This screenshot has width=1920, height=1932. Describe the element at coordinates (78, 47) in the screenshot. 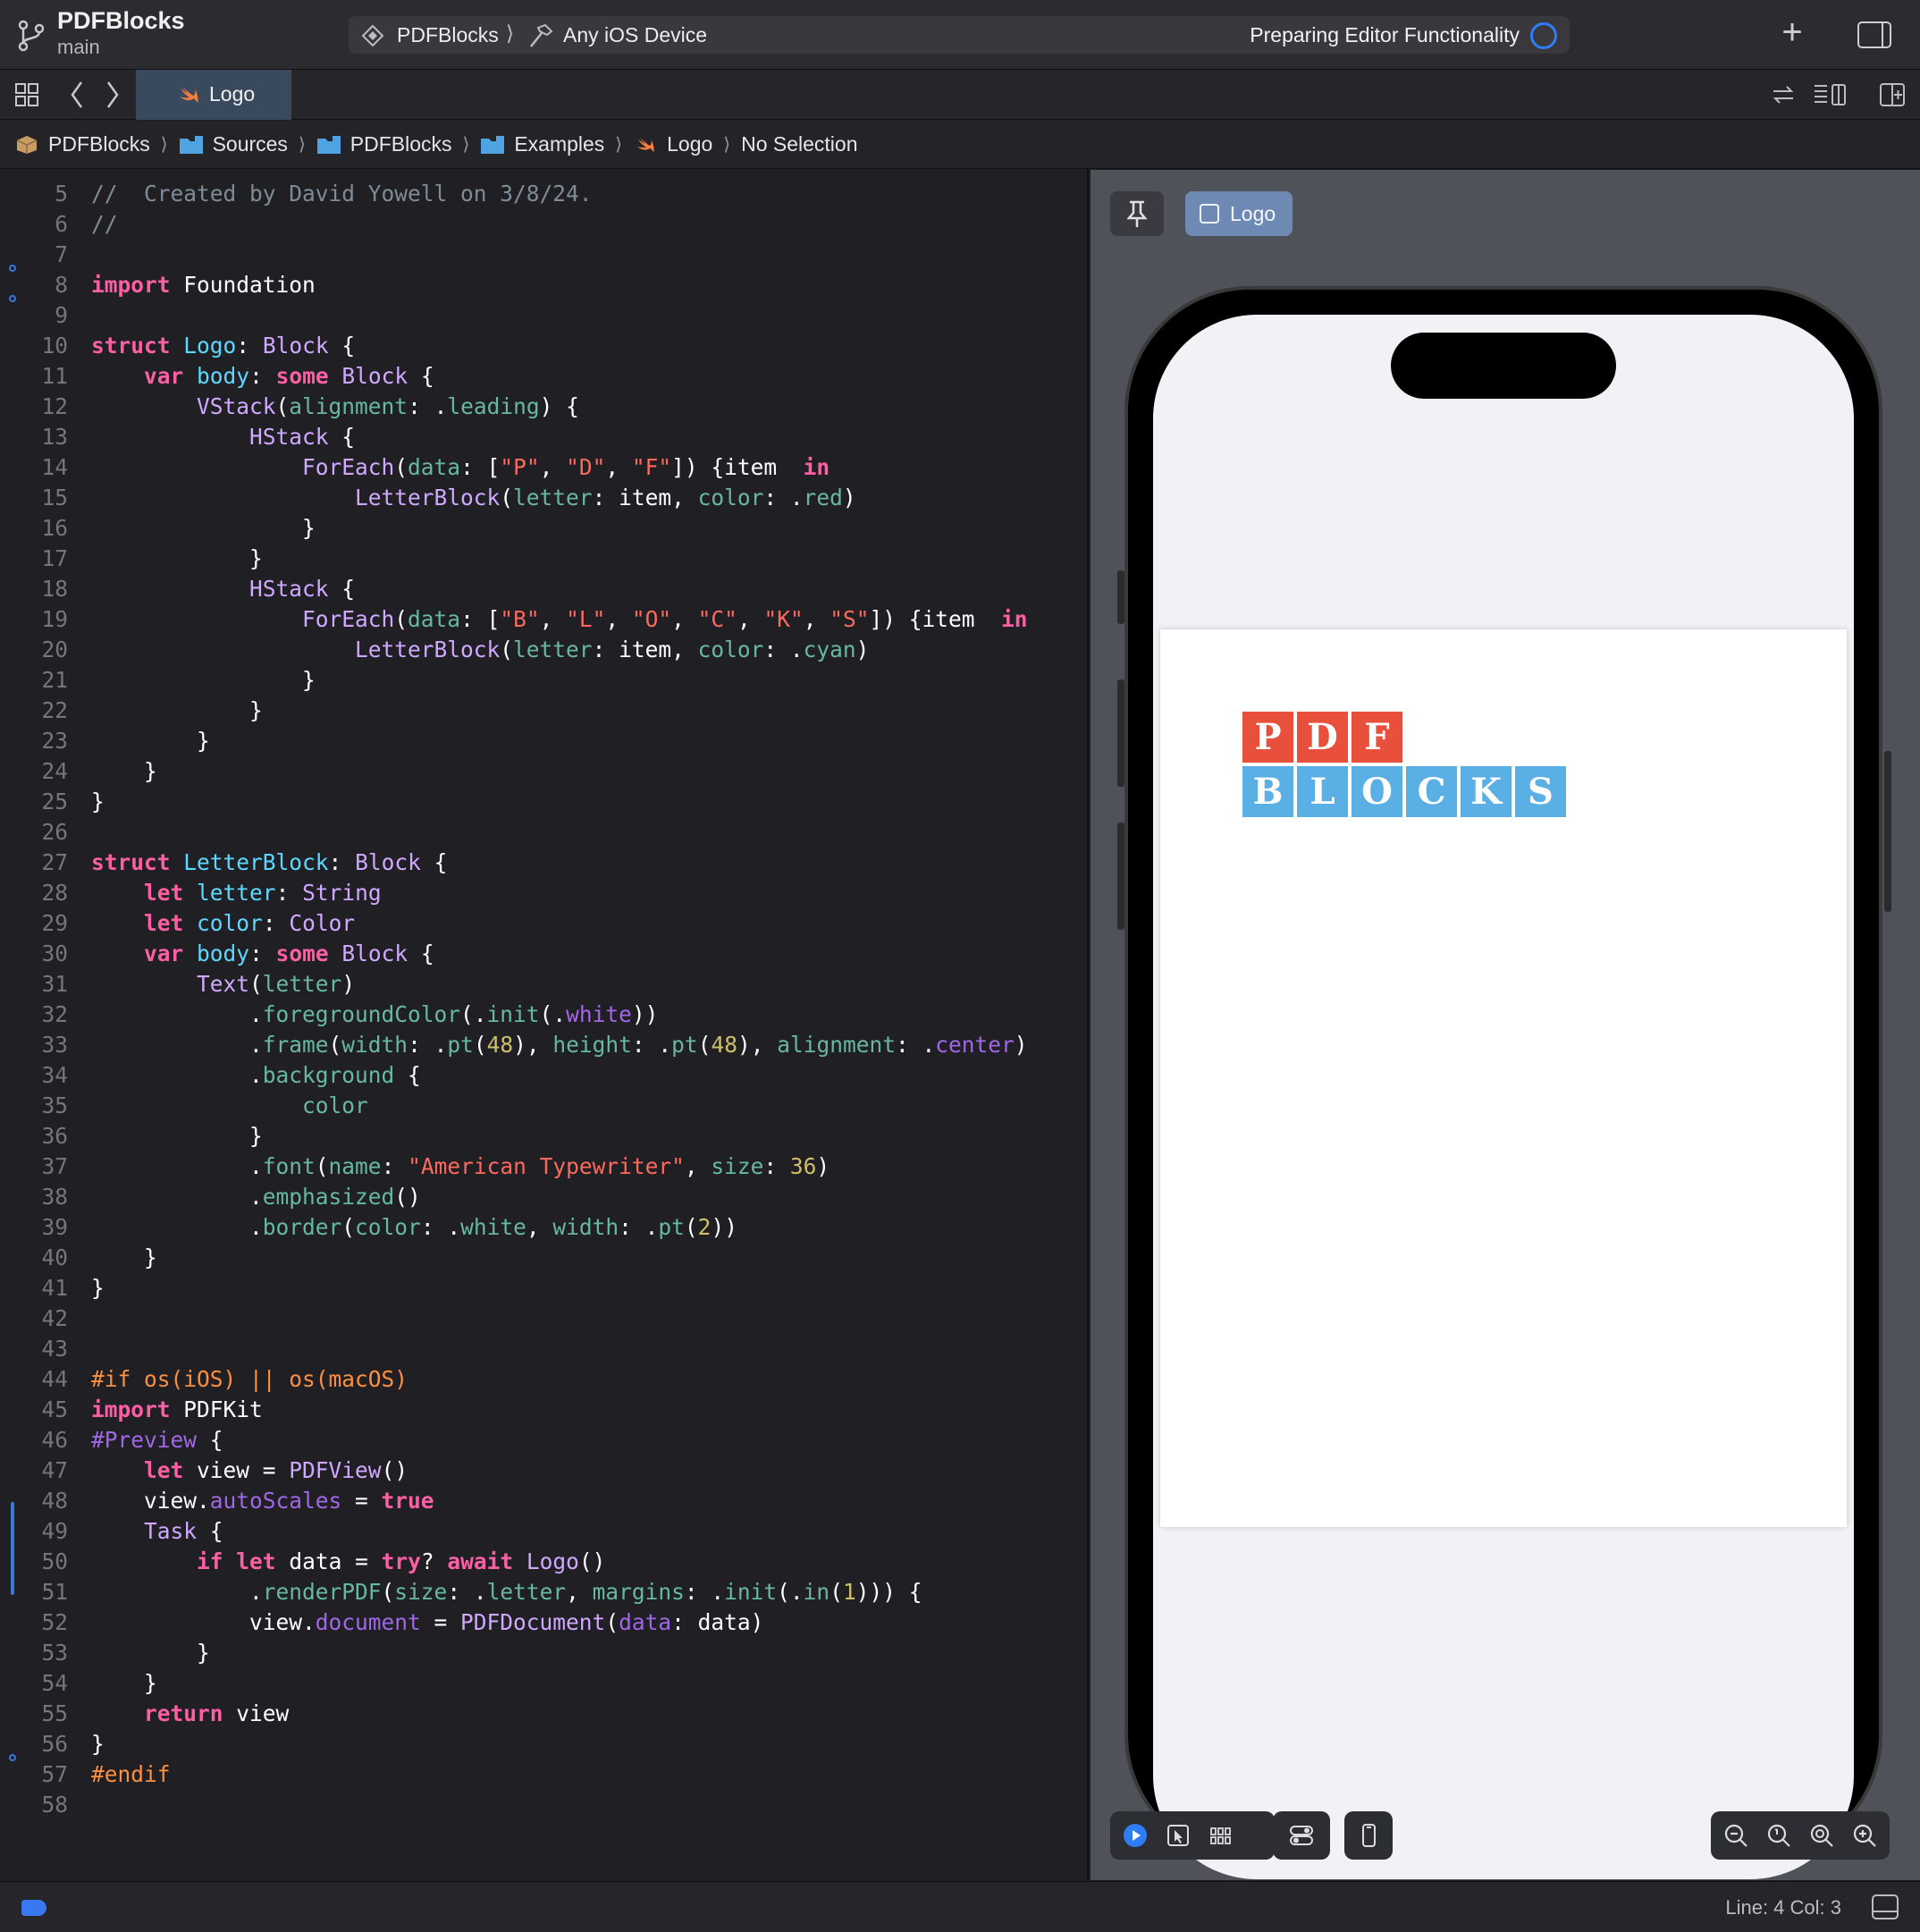

I see `branch-name: main` at that location.